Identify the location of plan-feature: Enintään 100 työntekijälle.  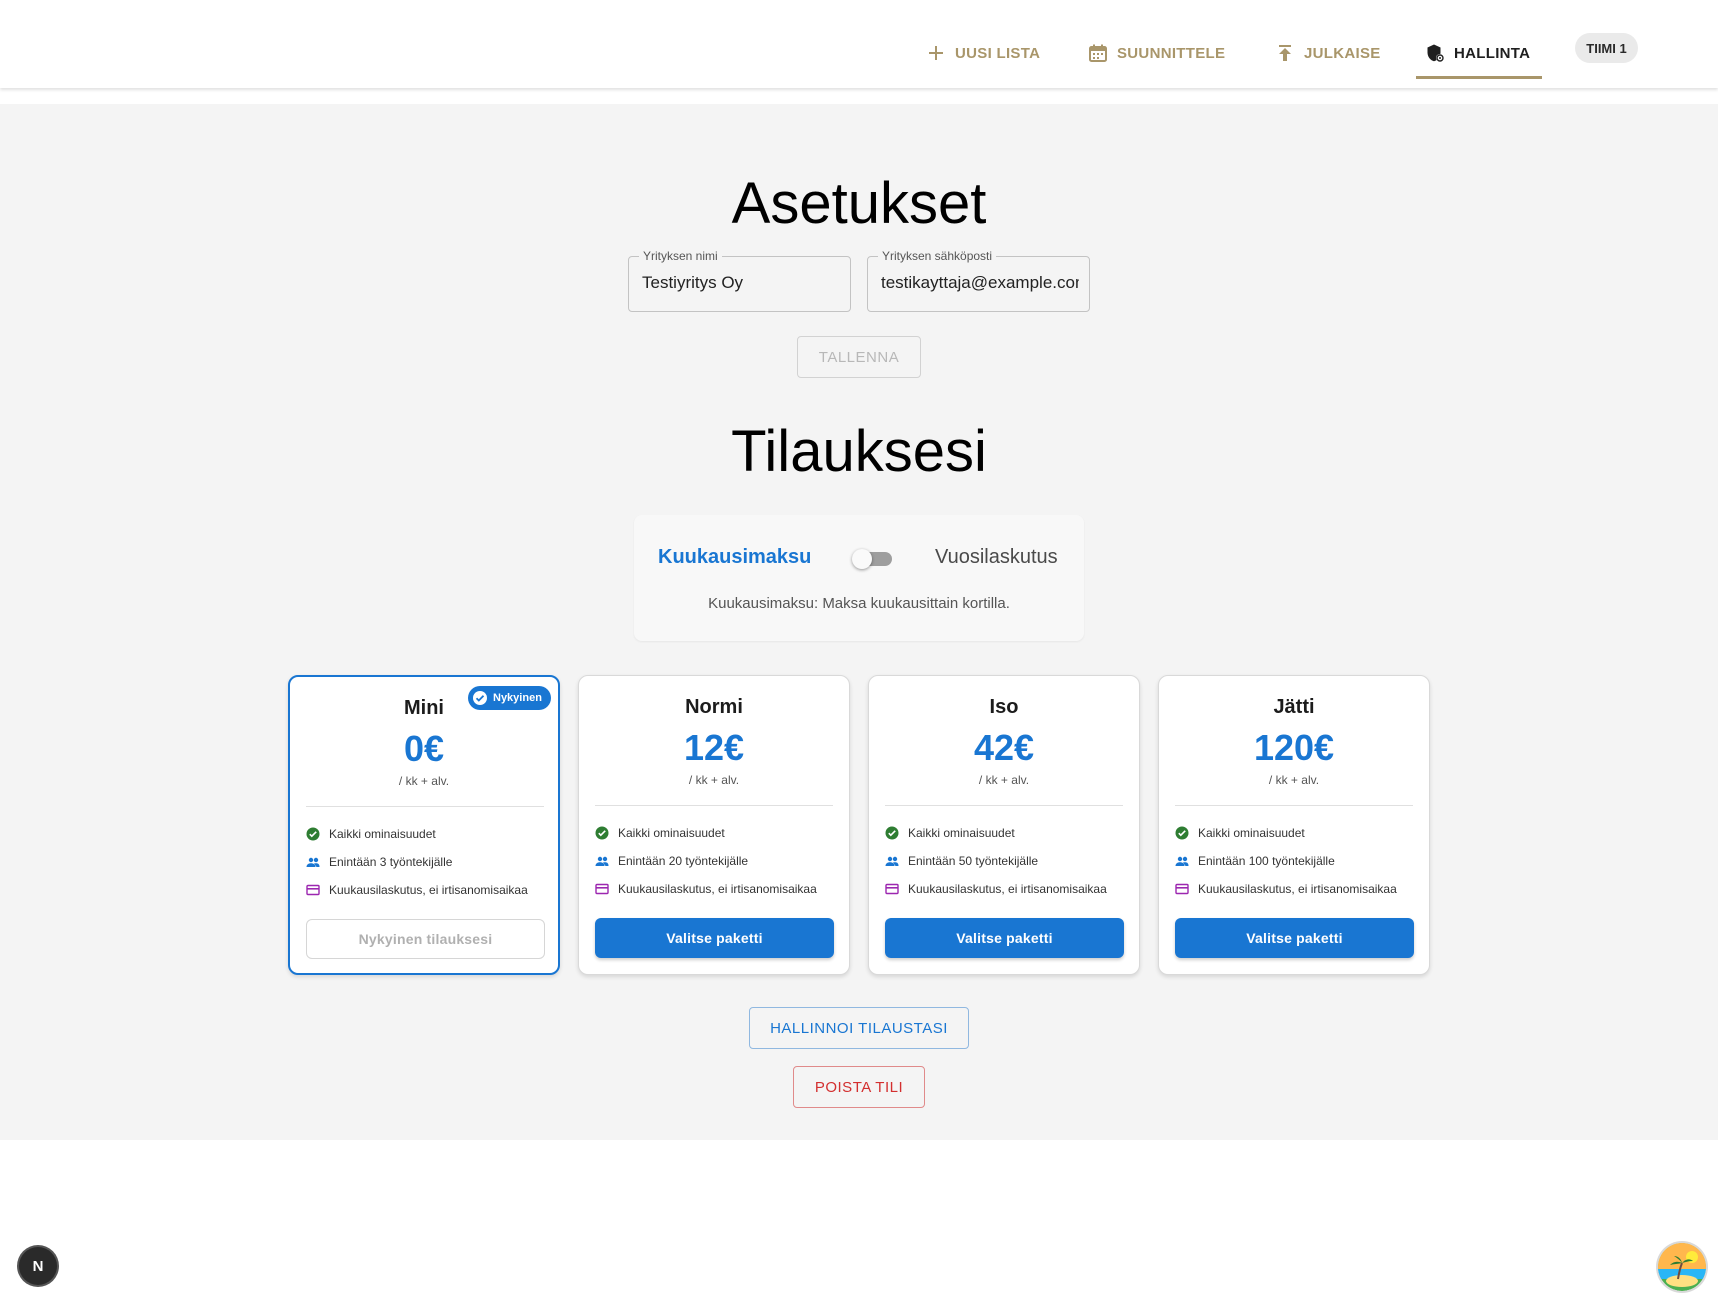
(1255, 861).